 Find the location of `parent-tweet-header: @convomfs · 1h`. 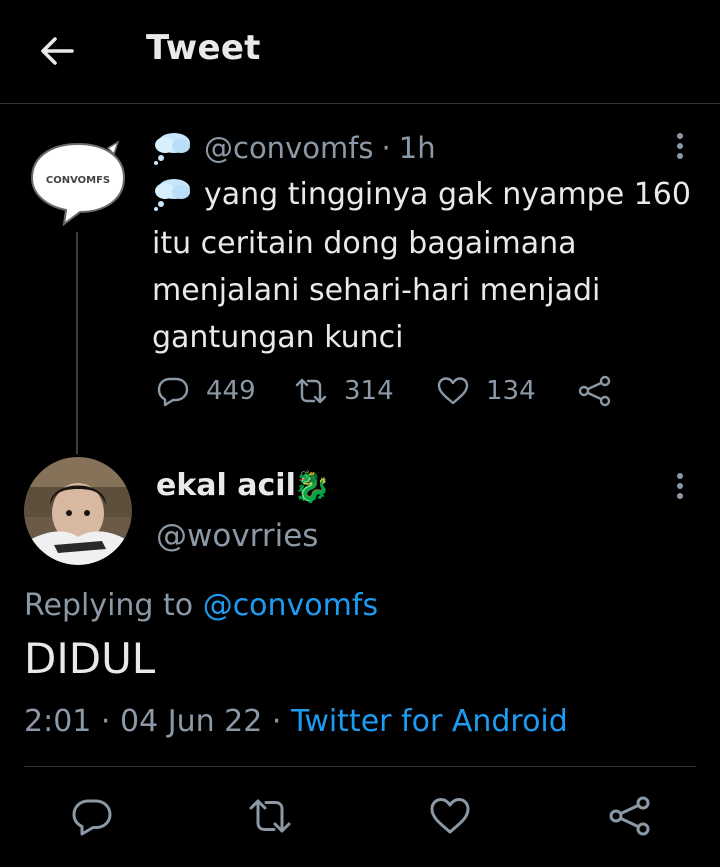

parent-tweet-header: @convomfs · 1h is located at coordinates (294, 148).